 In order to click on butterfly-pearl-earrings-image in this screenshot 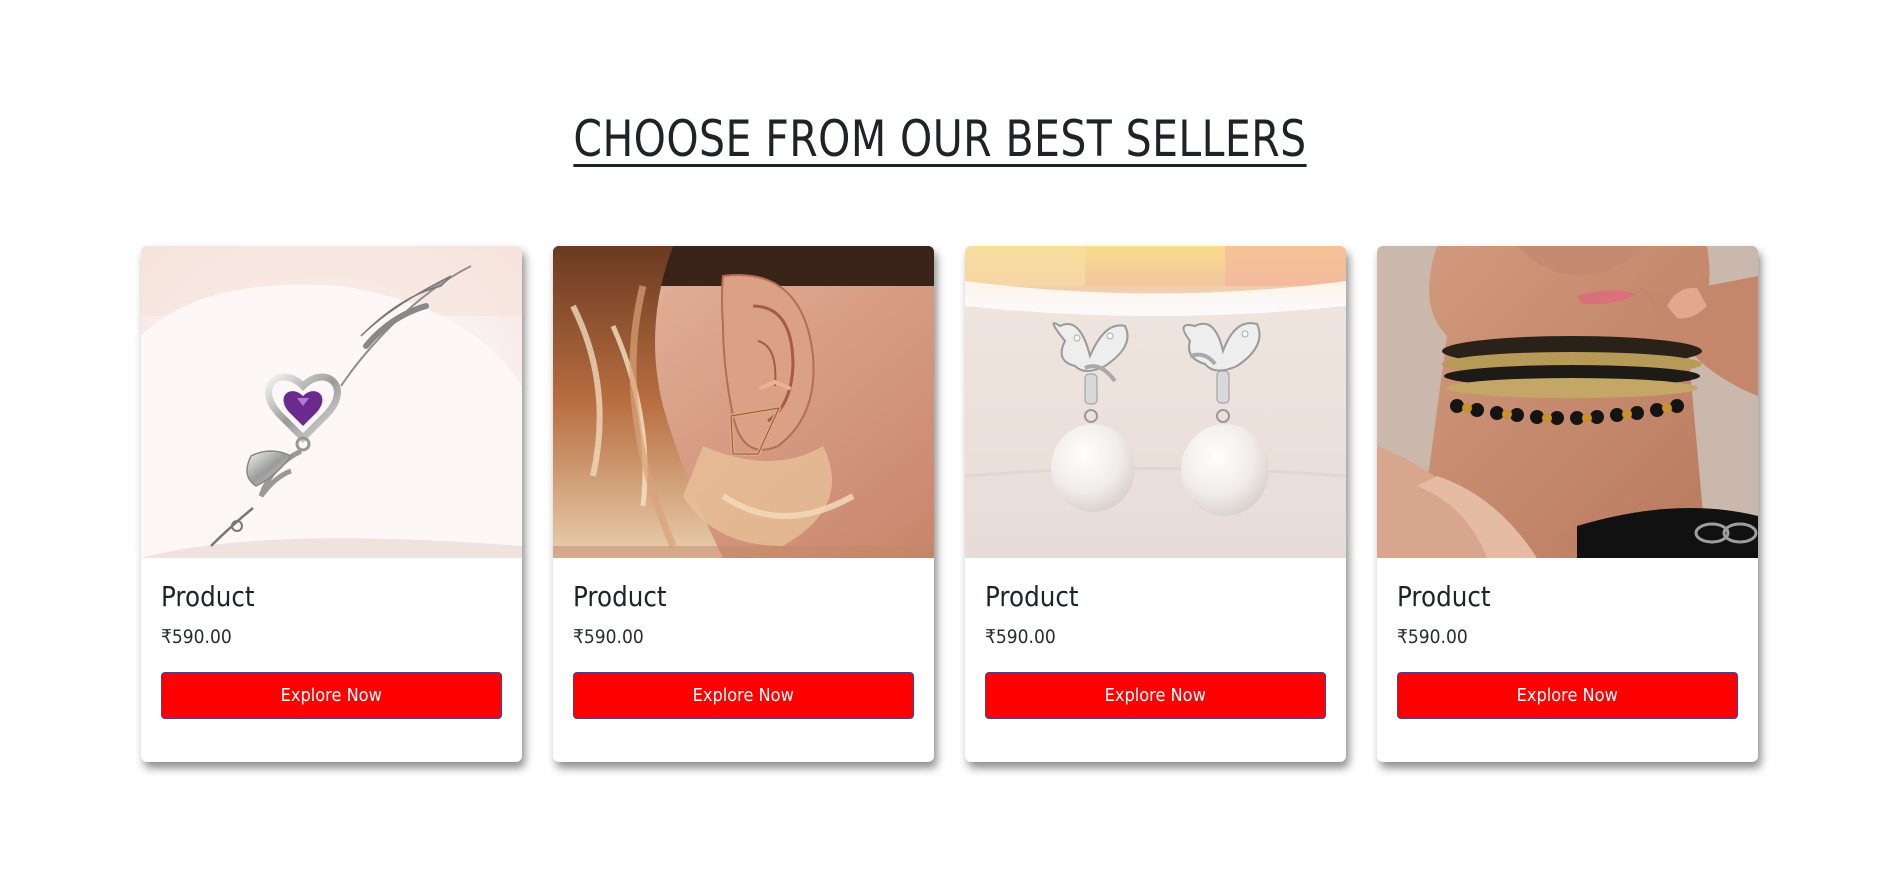, I will do `click(1155, 402)`.